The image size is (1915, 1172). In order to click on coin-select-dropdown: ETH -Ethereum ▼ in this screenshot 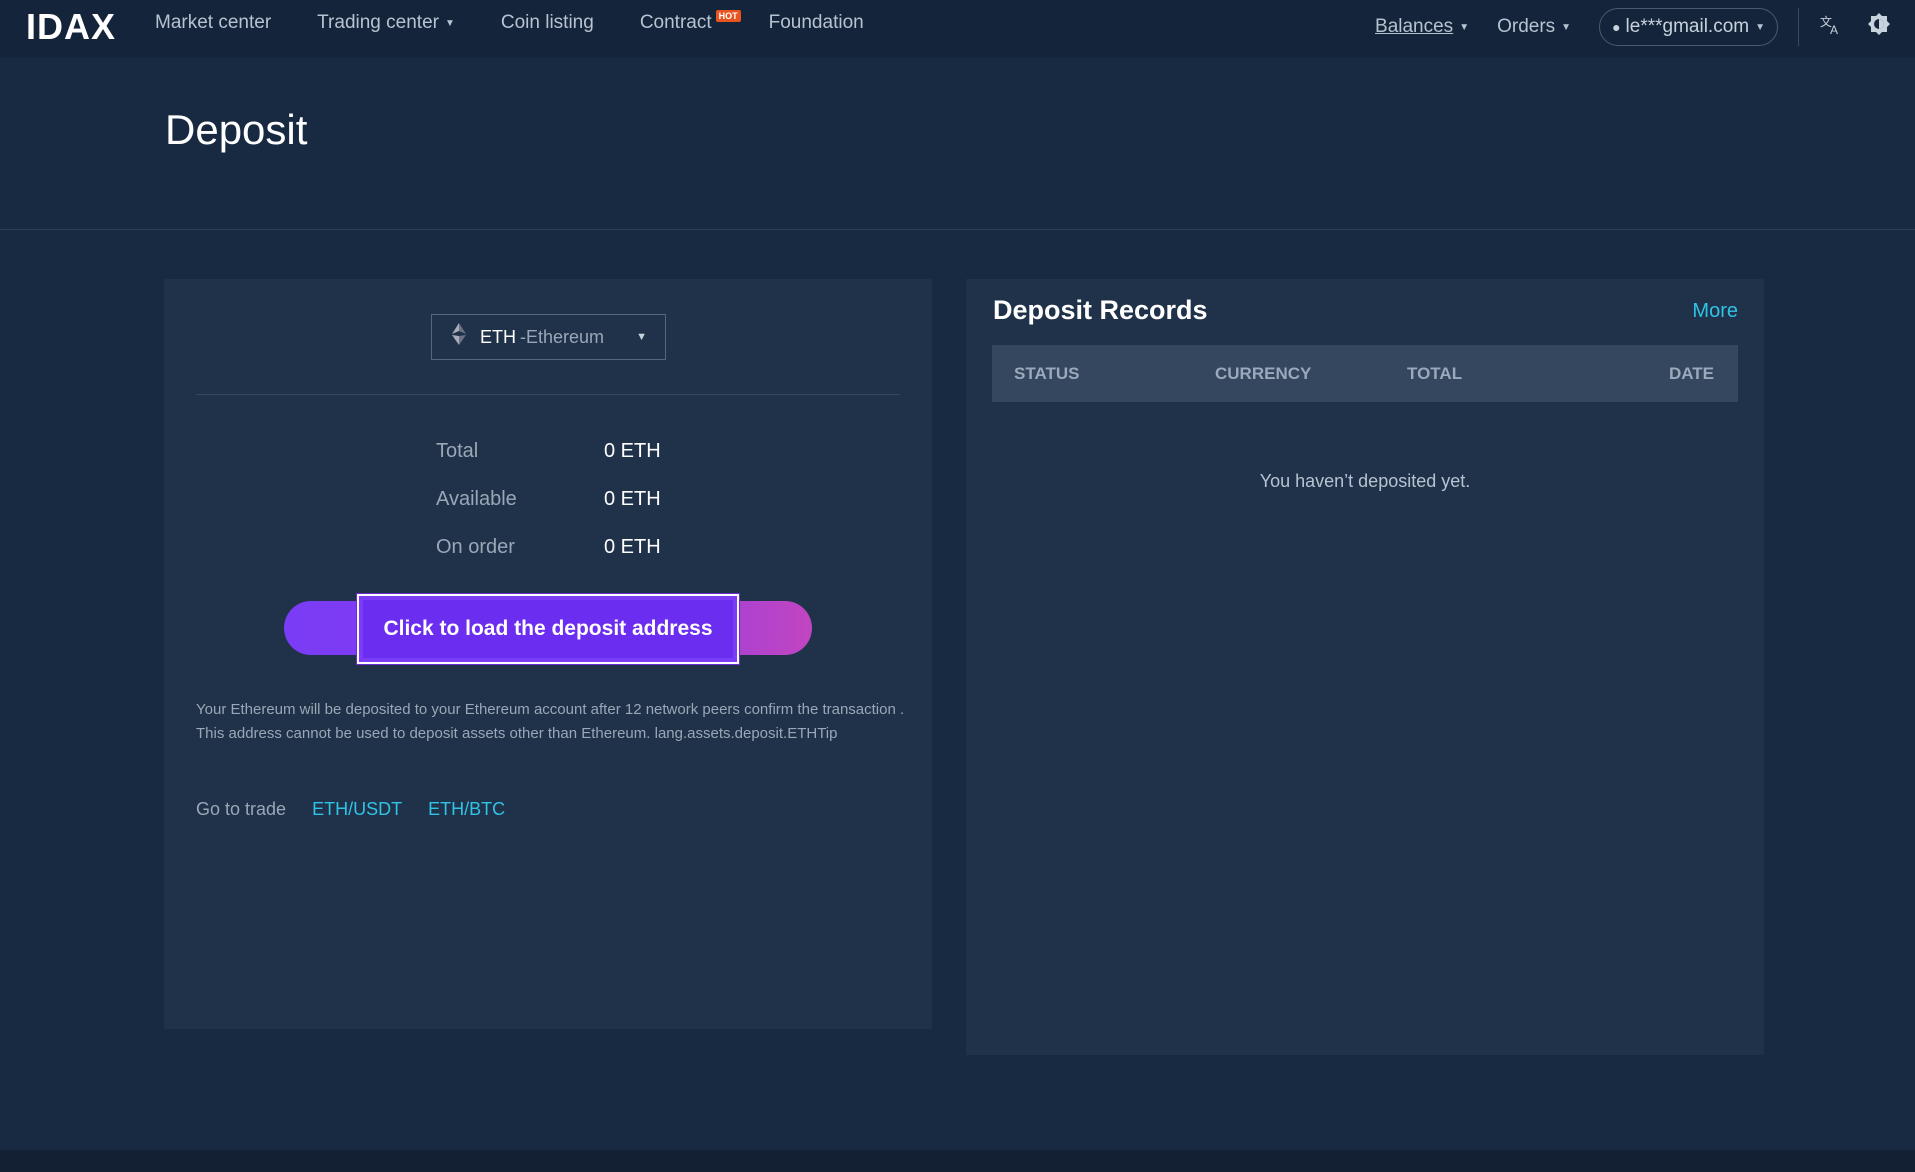, I will do `click(548, 337)`.